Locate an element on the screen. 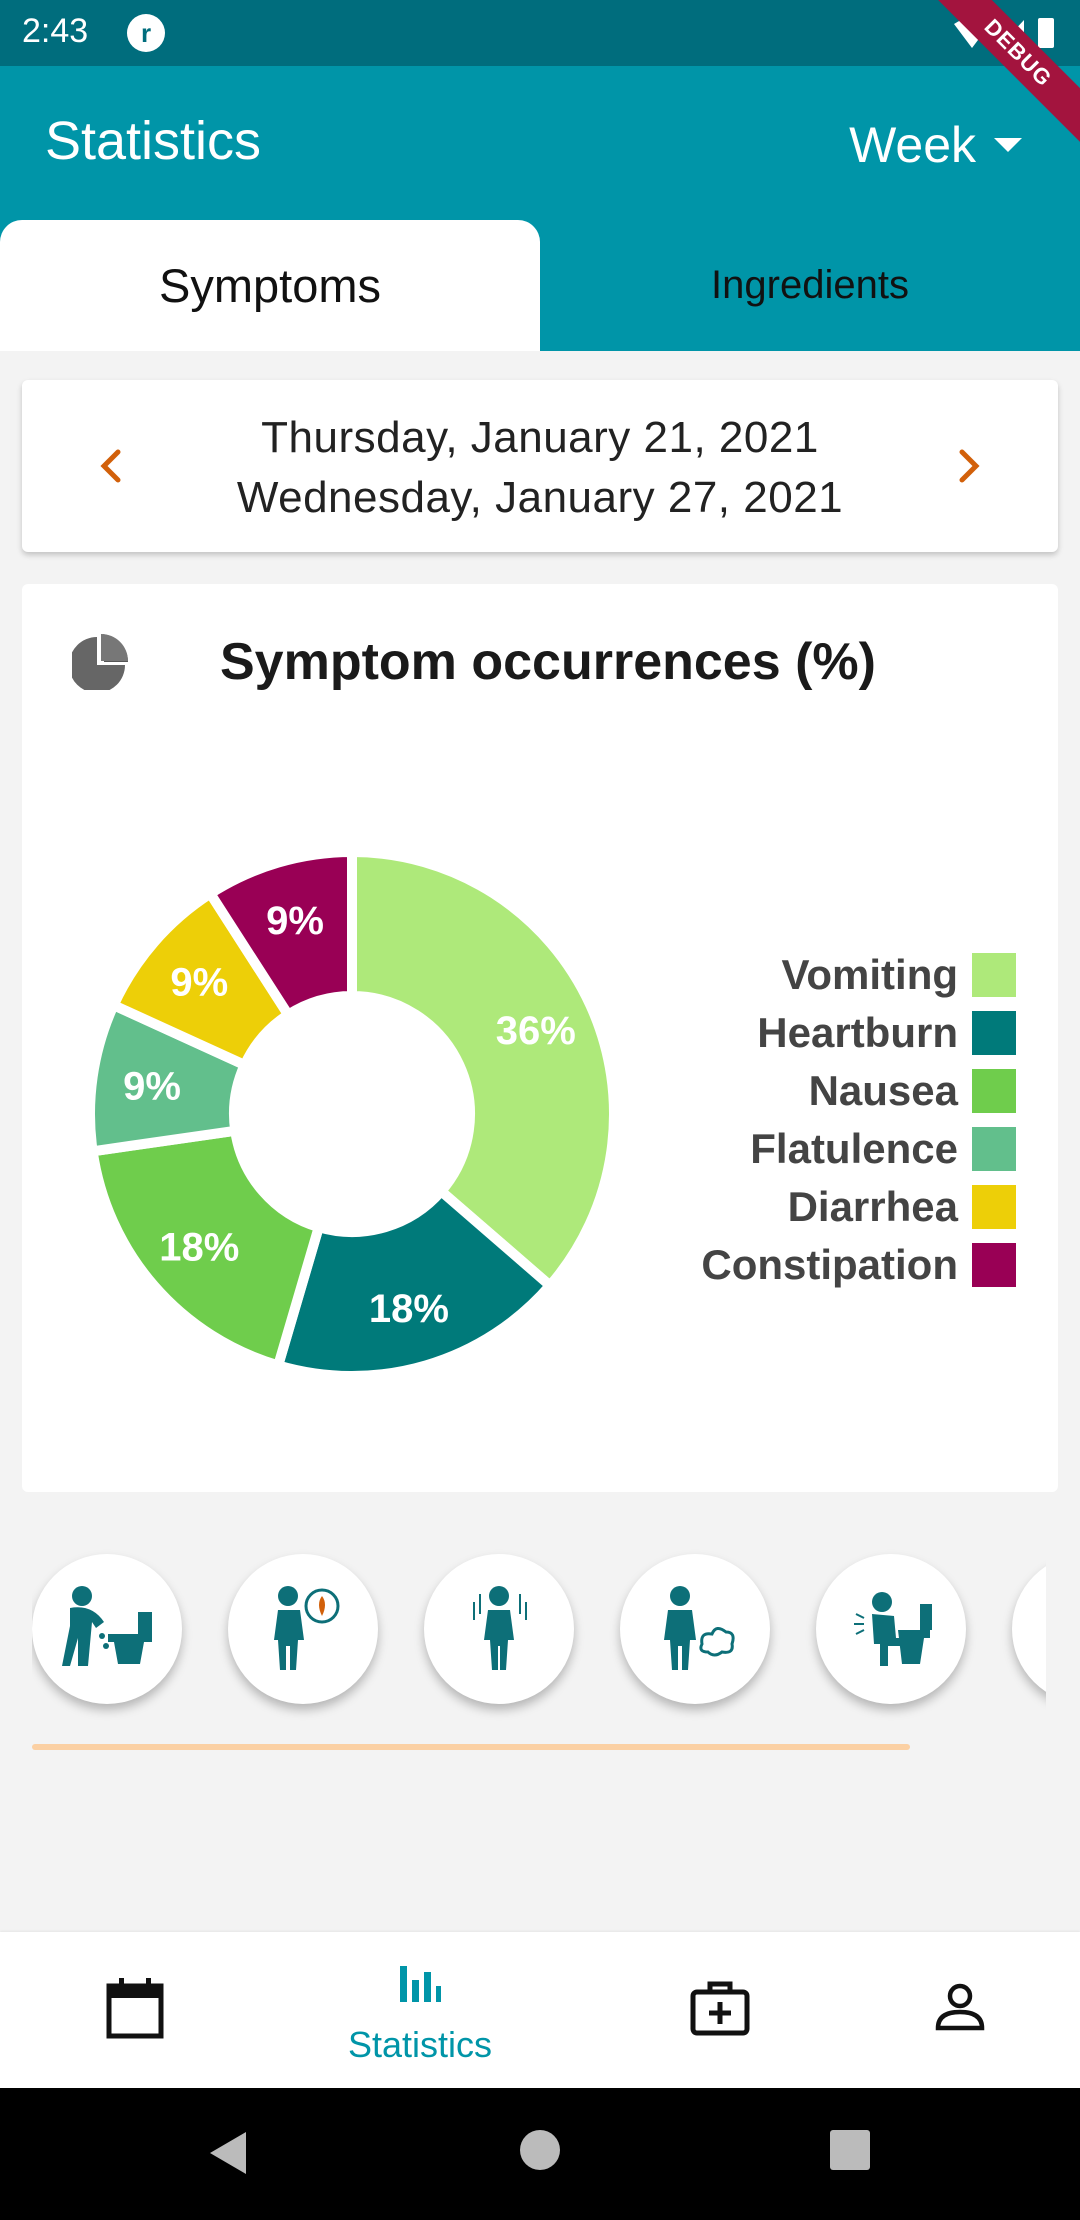 This screenshot has width=1080, height=2220. donut-label-diarrhea: 9% is located at coordinates (199, 983).